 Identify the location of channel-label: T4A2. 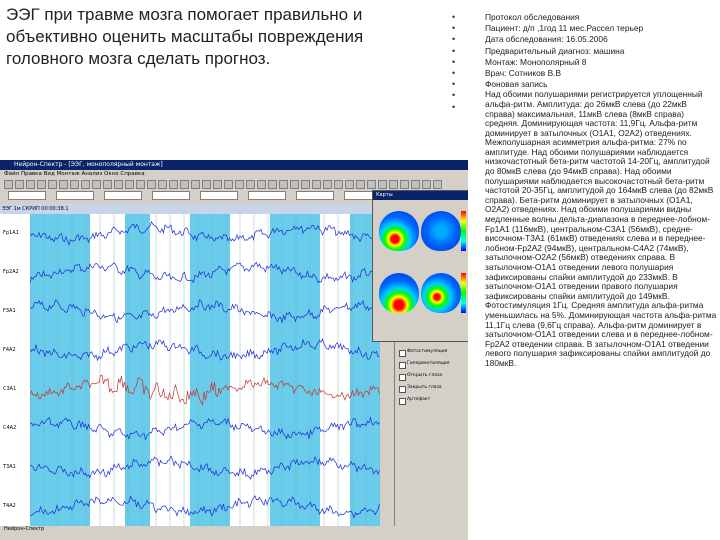
(9, 506).